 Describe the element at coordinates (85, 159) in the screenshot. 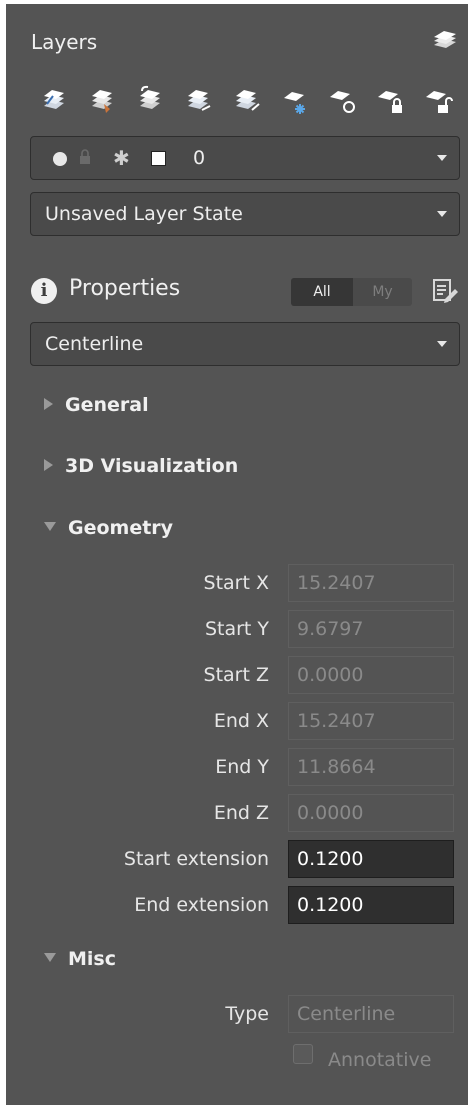

I see `layer-lock-state-icon` at that location.